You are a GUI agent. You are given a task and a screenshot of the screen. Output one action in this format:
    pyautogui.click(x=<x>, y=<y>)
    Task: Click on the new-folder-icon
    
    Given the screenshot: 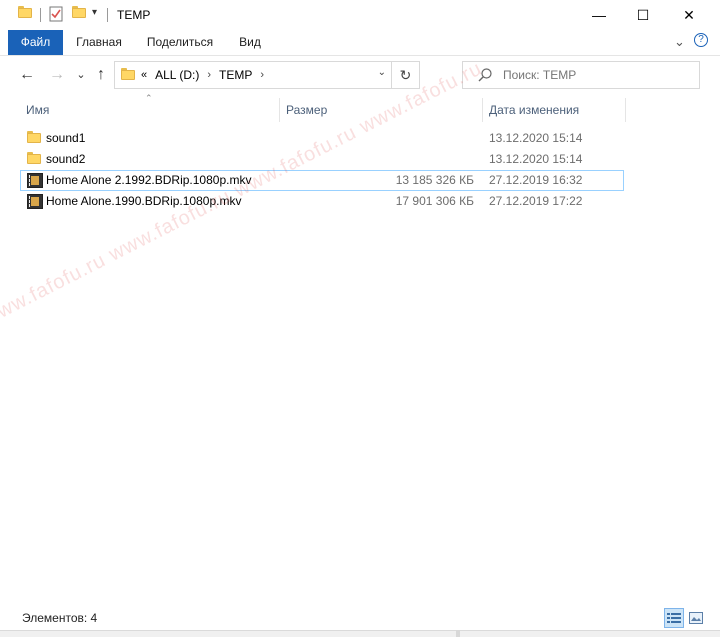 What is the action you would take?
    pyautogui.click(x=79, y=15)
    